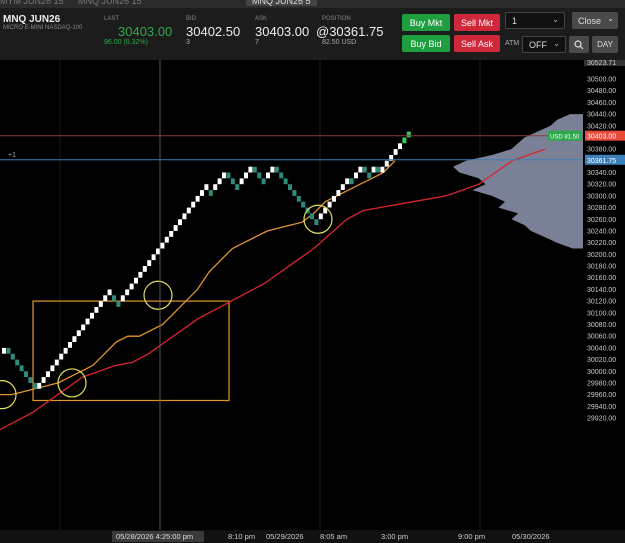 The width and height of the screenshot is (625, 543). I want to click on chart-tab: MNQ JUN26 15, so click(110, 3).